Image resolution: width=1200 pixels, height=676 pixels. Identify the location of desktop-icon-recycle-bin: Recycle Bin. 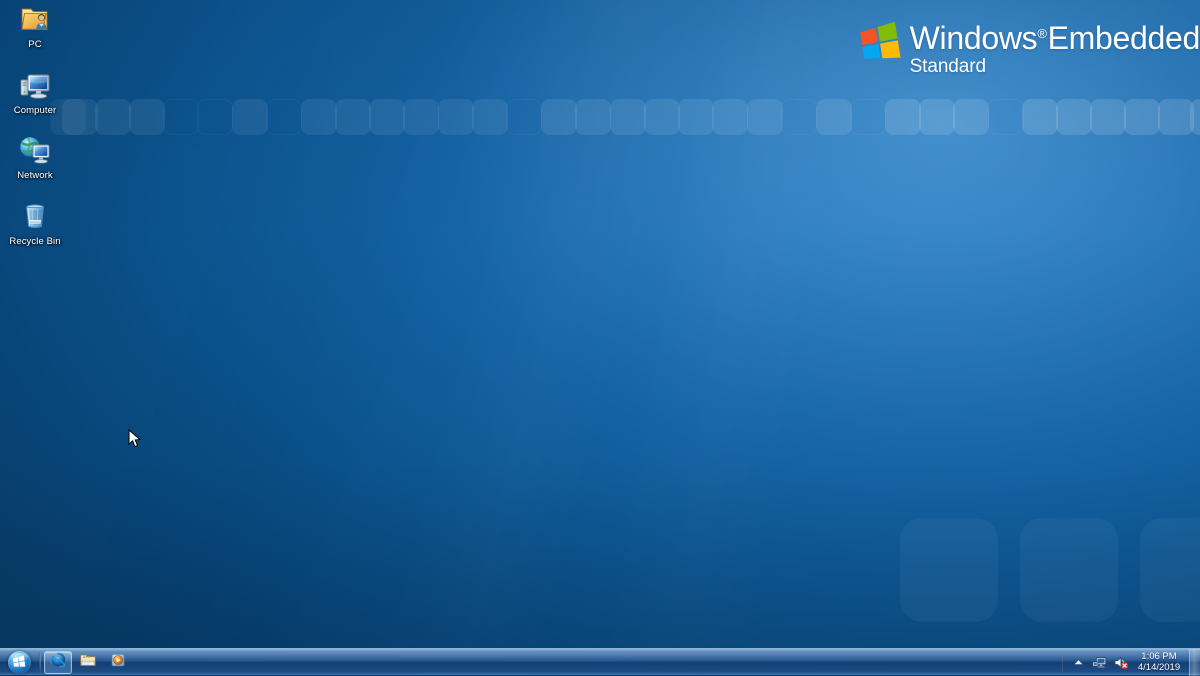
(35, 223).